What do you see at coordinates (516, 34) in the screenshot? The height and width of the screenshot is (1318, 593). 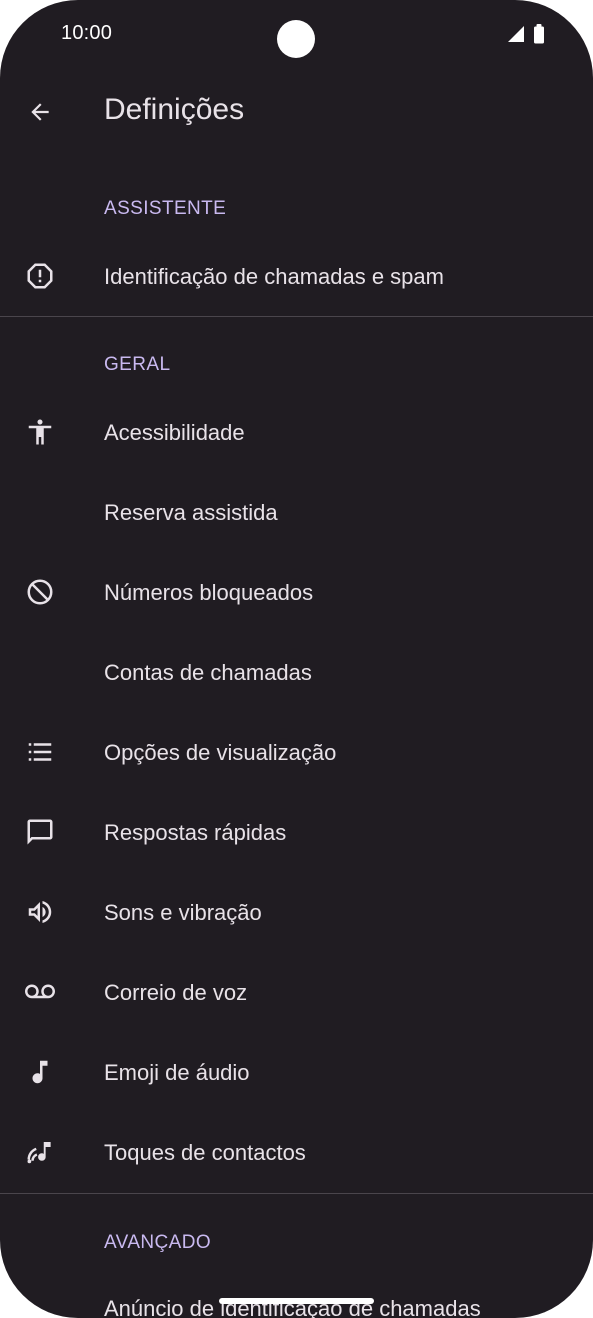 I see `signal-icon` at bounding box center [516, 34].